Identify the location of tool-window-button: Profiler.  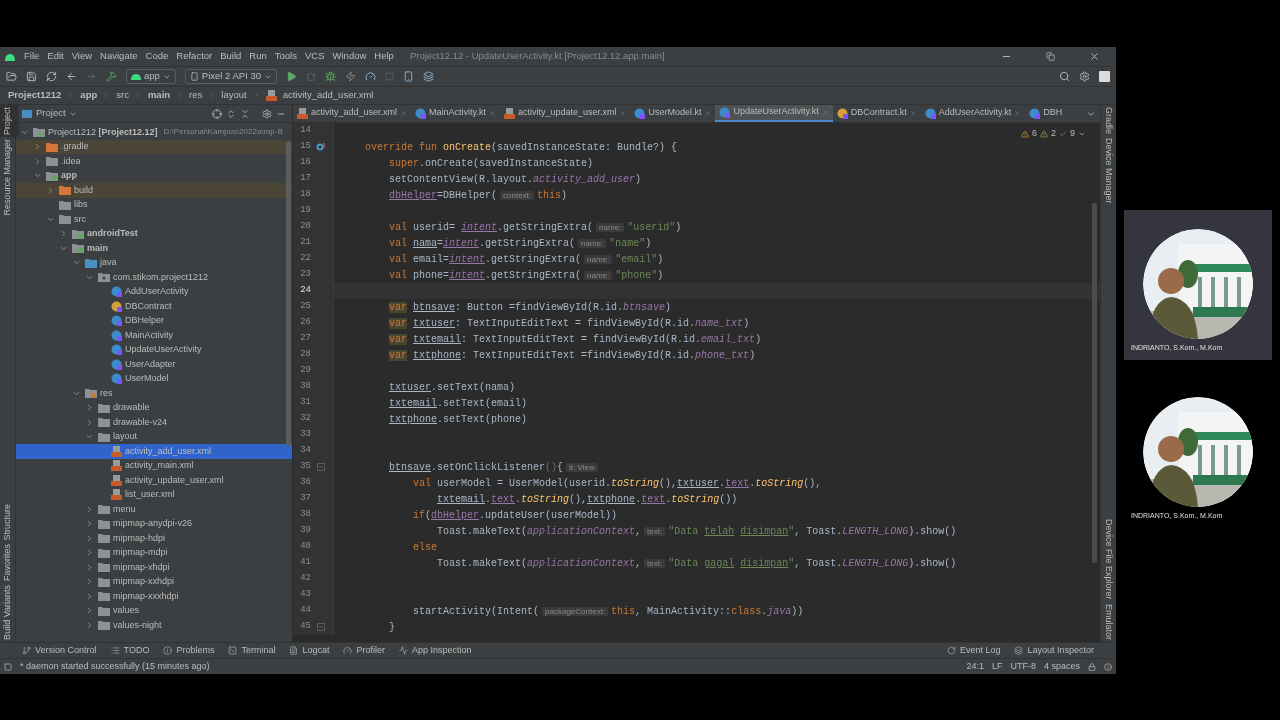
(364, 650).